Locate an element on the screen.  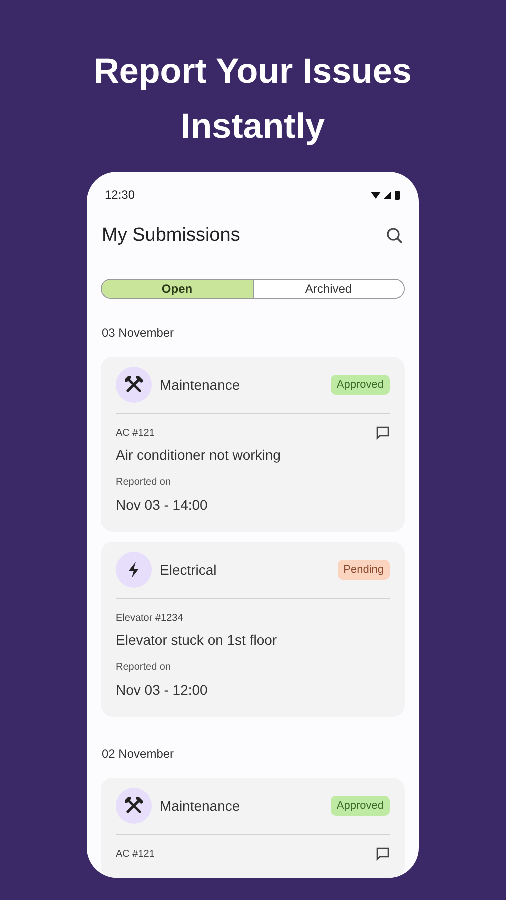
issue-title: Elevator stuck on 1st floor is located at coordinates (197, 640).